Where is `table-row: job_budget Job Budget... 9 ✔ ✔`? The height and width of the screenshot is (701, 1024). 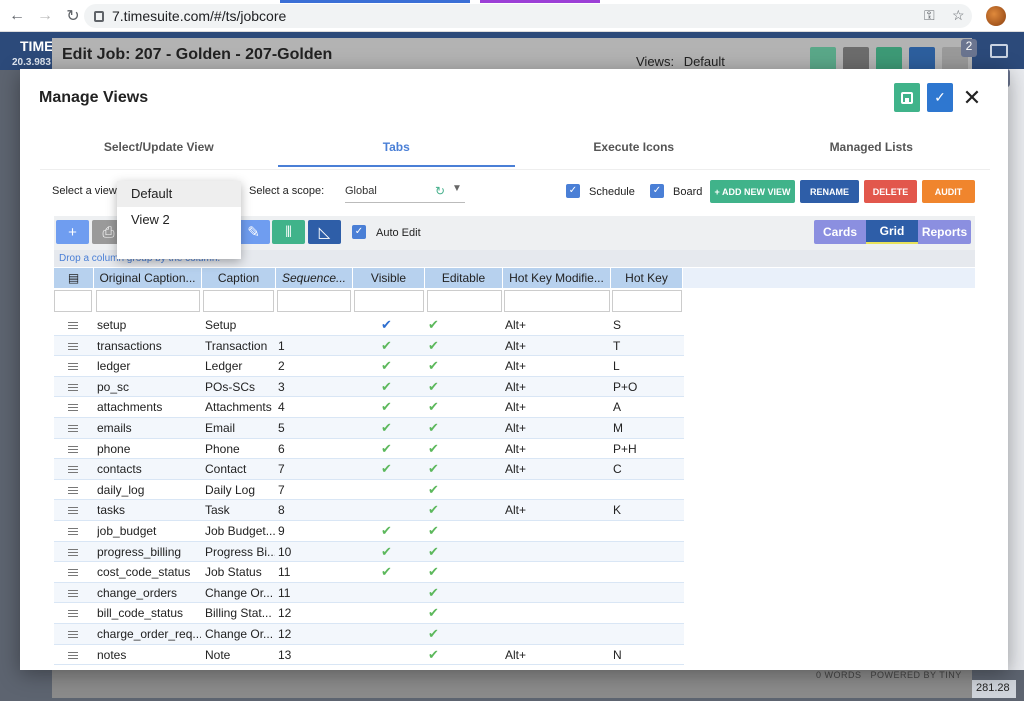 table-row: job_budget Job Budget... 9 ✔ ✔ is located at coordinates (369, 531).